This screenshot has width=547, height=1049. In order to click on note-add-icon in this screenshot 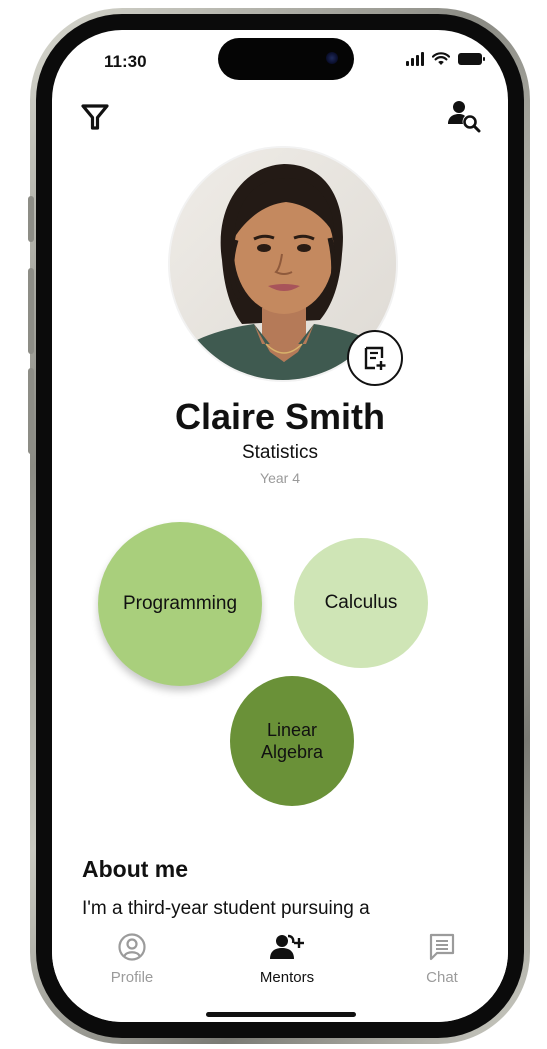, I will do `click(375, 358)`.